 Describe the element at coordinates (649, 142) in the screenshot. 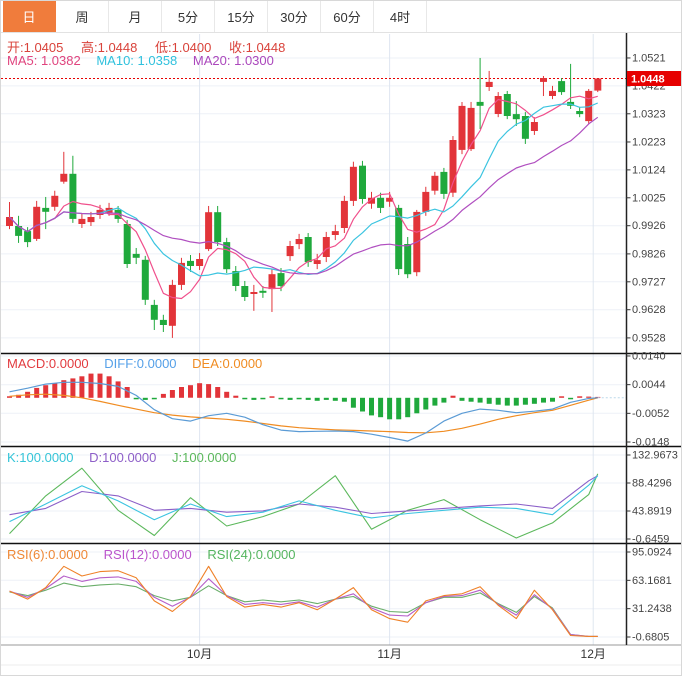

I see `svg-text: 1.0223` at that location.